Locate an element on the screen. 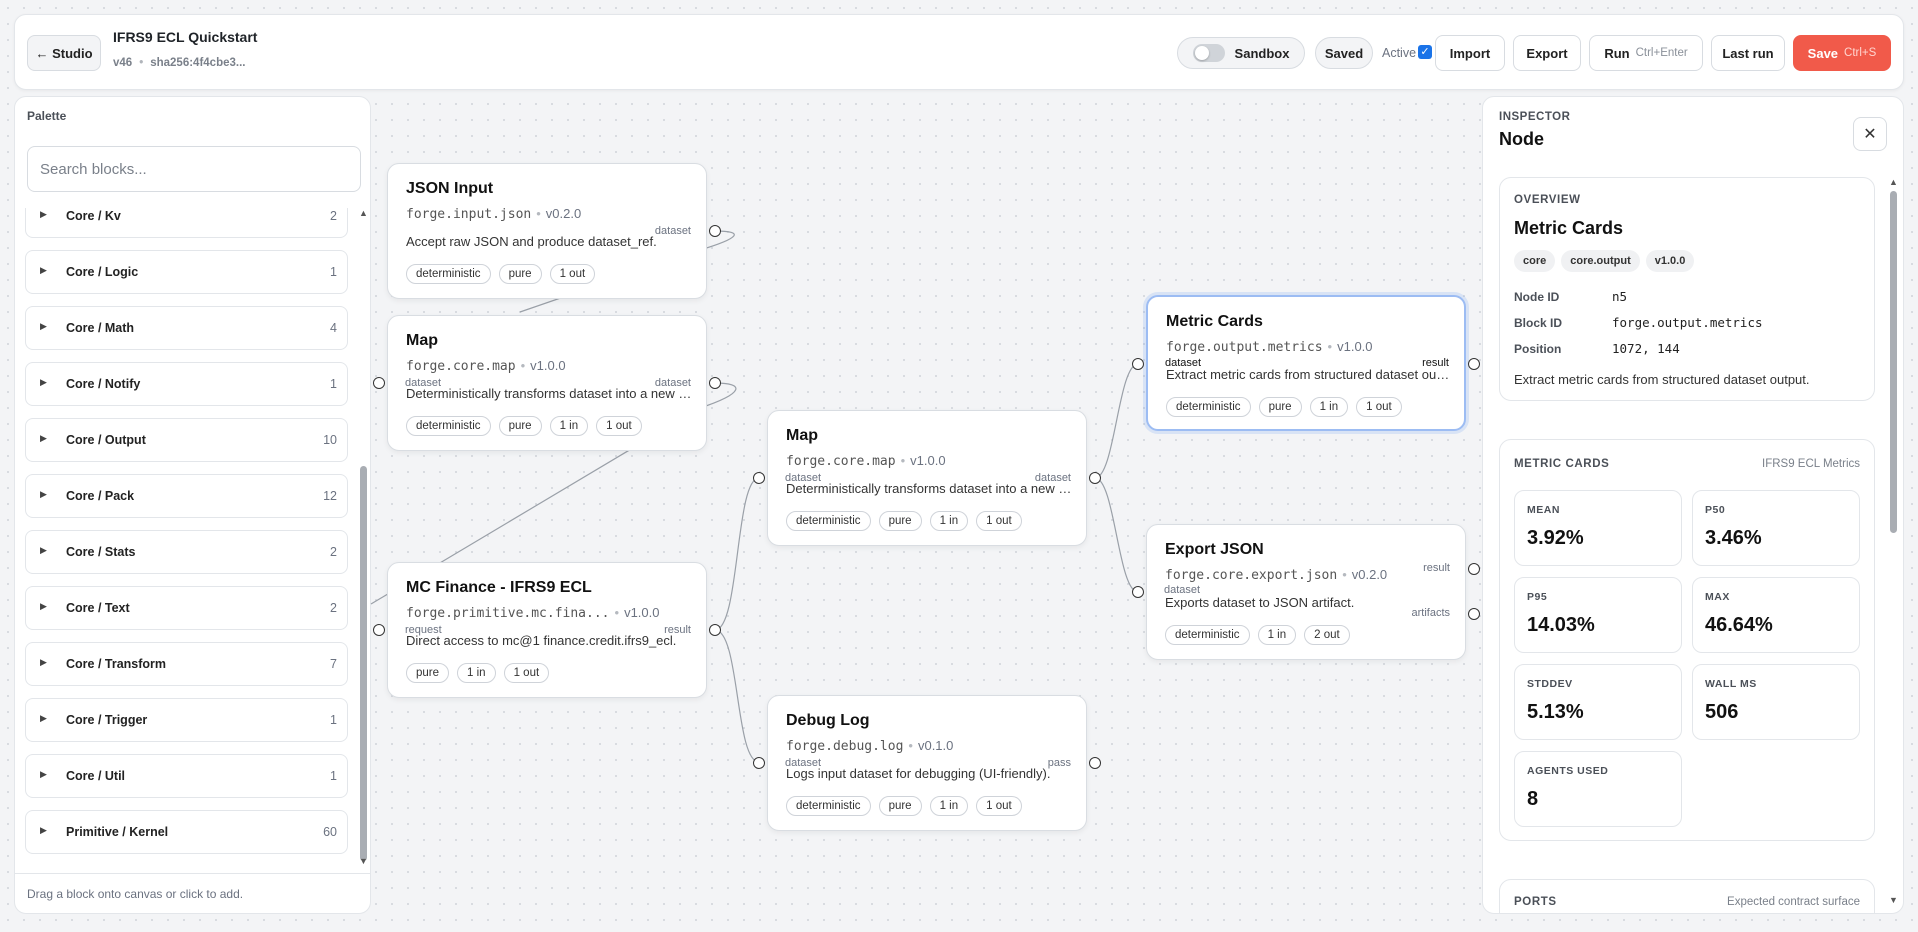 The height and width of the screenshot is (932, 1918). toggle-switch-icon is located at coordinates (1208, 53).